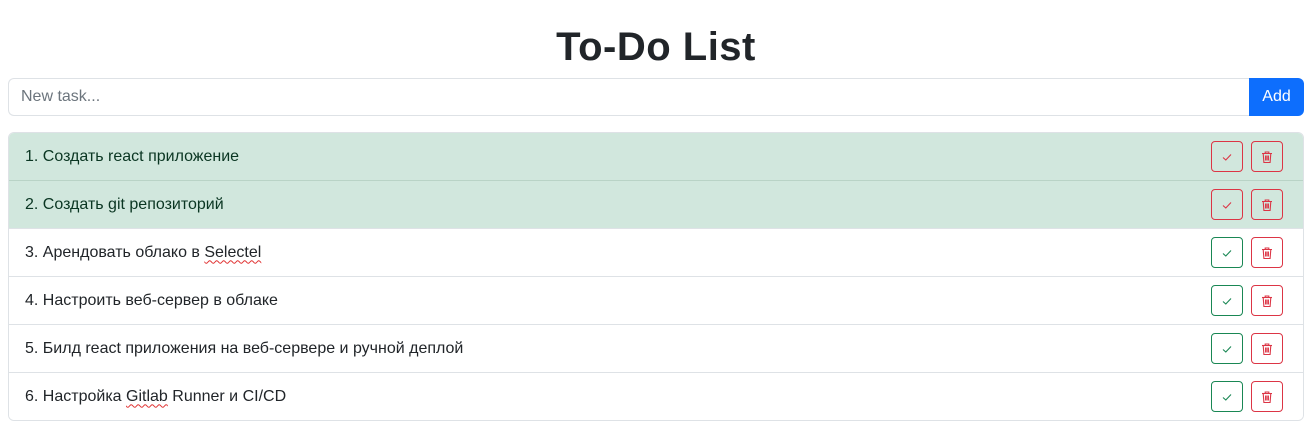  What do you see at coordinates (233, 252) in the screenshot?
I see `spellcheck-flagged-word: Selectel` at bounding box center [233, 252].